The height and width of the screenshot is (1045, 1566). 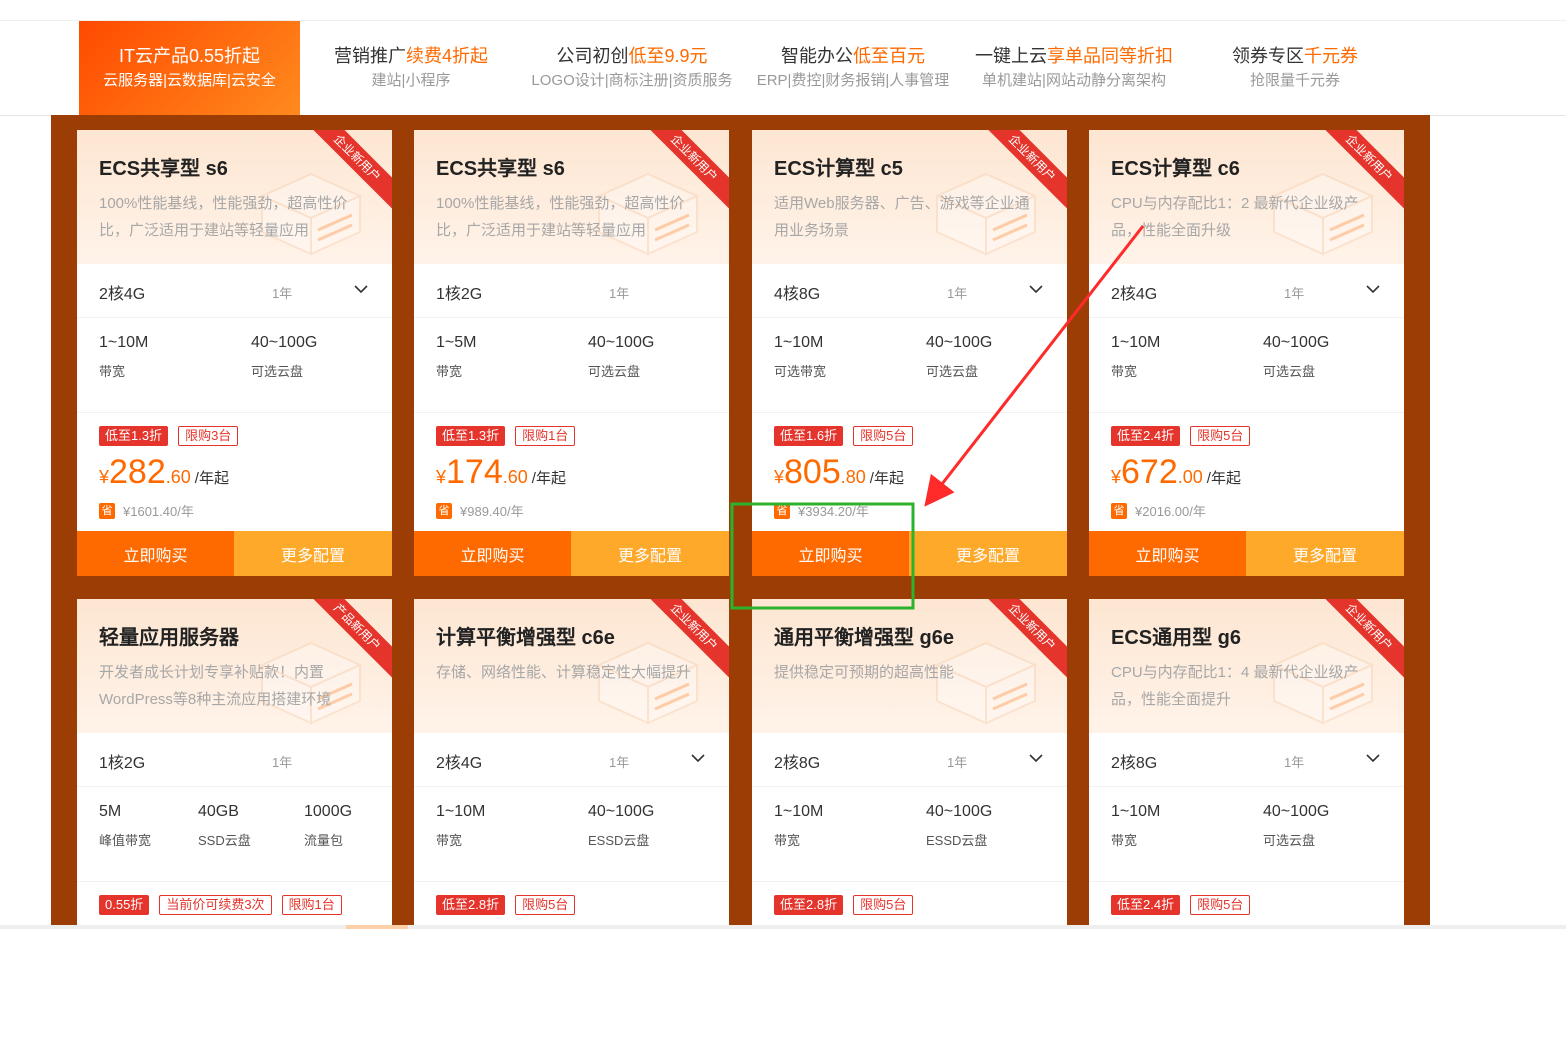 I want to click on price-decimal: .60, so click(x=515, y=477).